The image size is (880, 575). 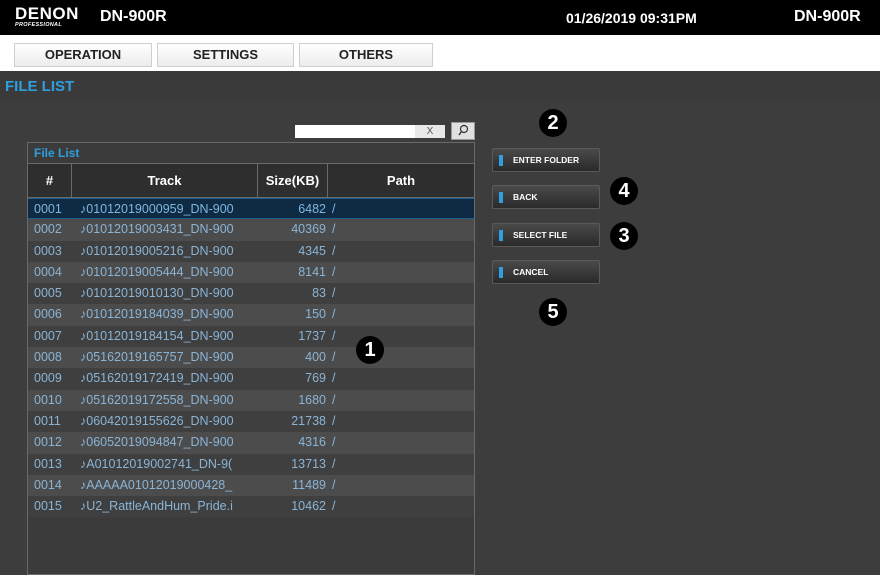 What do you see at coordinates (157, 250) in the screenshot?
I see `row-track: ♪01012019005216_DN-900` at bounding box center [157, 250].